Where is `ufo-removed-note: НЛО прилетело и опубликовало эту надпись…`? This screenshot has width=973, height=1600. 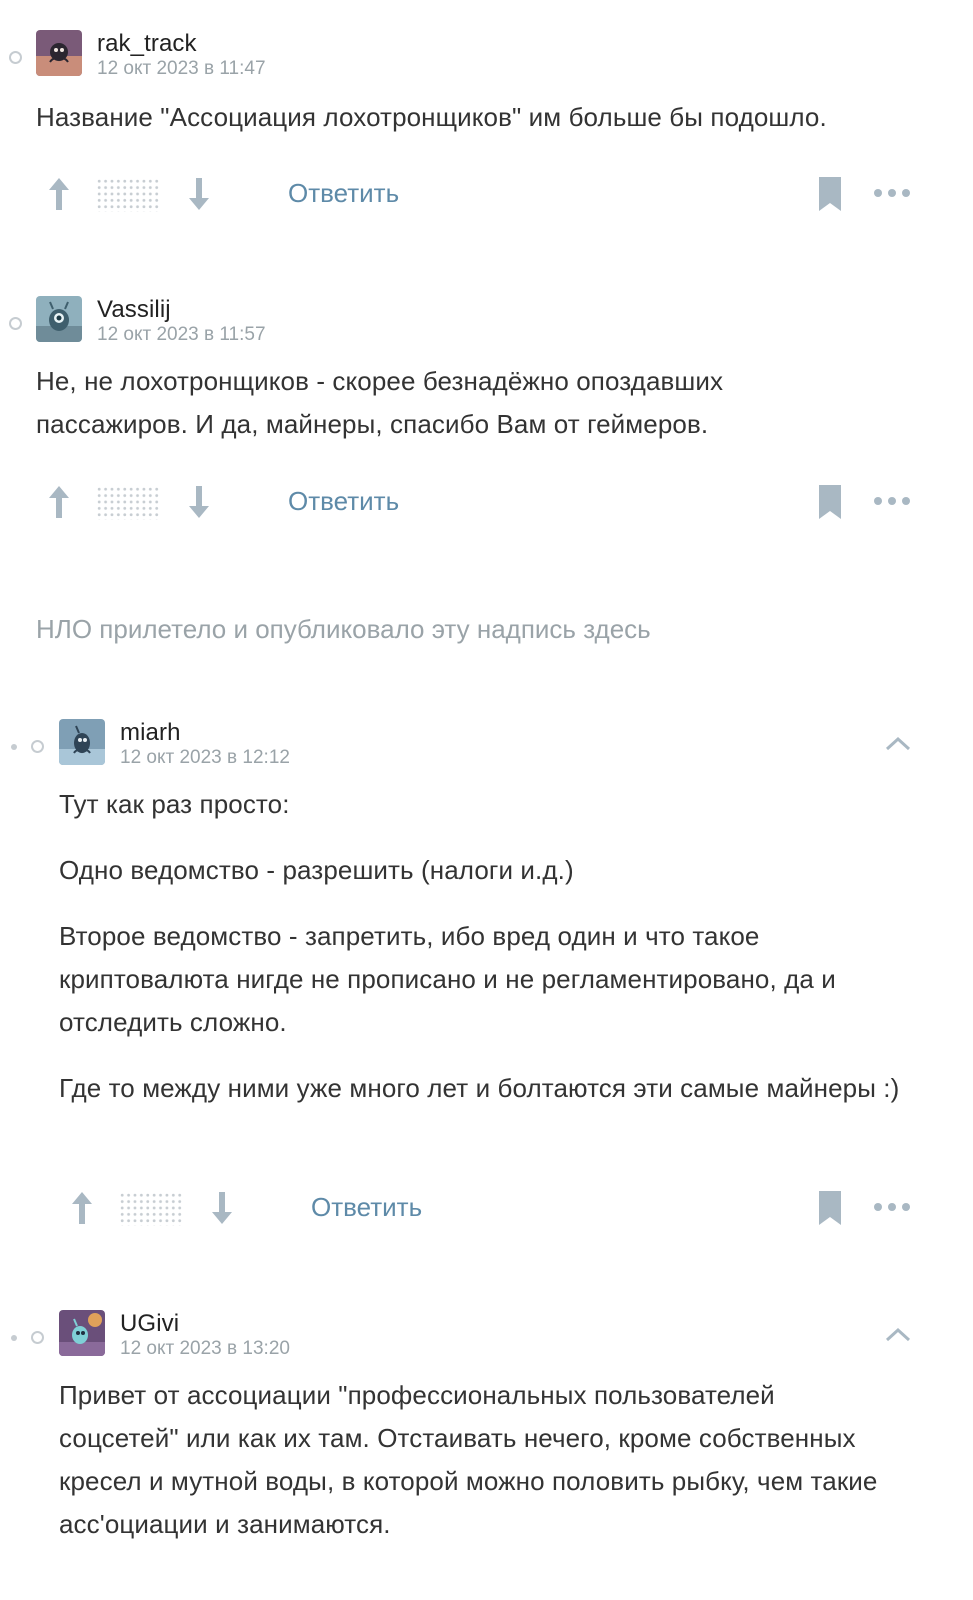 ufo-removed-note: НЛО прилетело и опубликовало эту надпись… is located at coordinates (343, 629).